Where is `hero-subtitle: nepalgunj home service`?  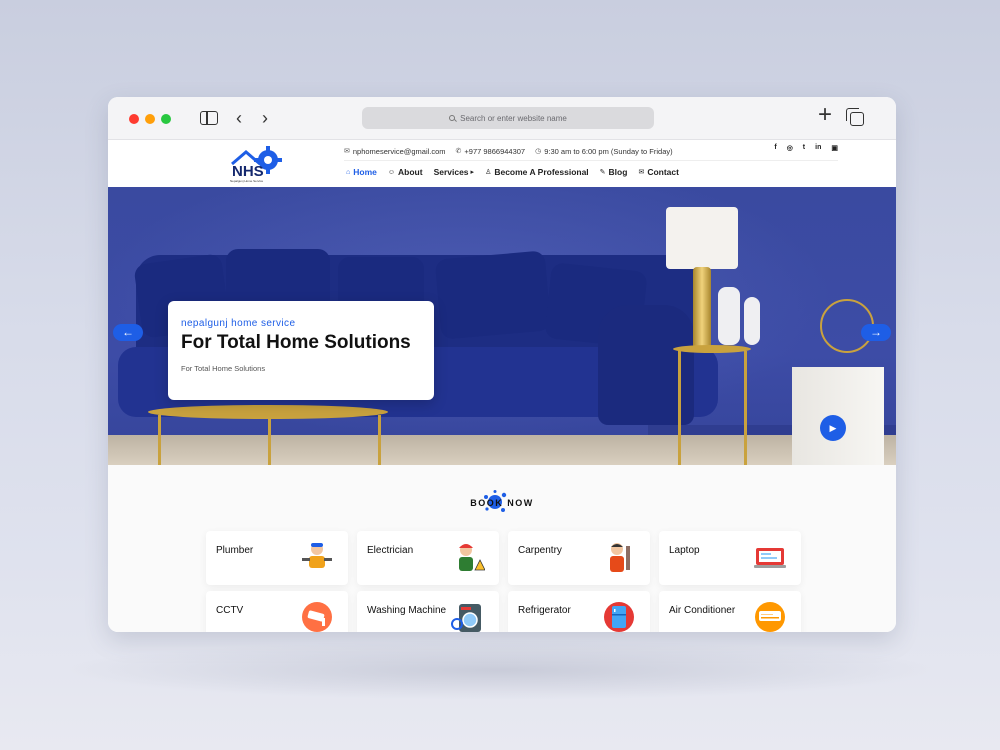
hero-subtitle: nepalgunj home service is located at coordinates (238, 323).